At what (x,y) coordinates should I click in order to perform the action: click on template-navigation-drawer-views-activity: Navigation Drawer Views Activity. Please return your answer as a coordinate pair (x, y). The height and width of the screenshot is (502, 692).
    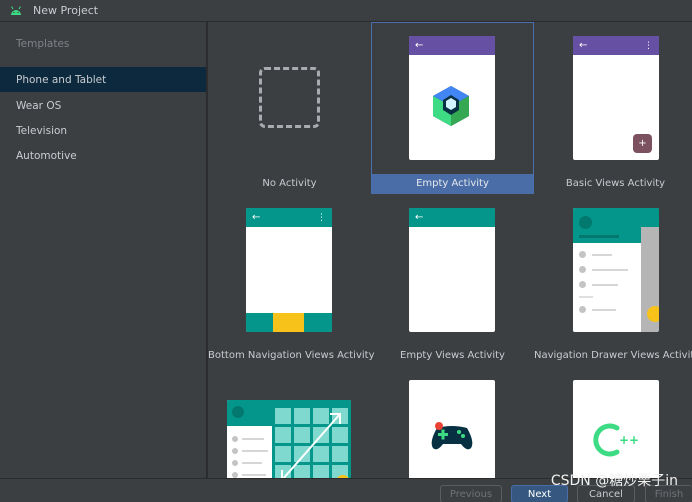
    Looking at the image, I should click on (613, 280).